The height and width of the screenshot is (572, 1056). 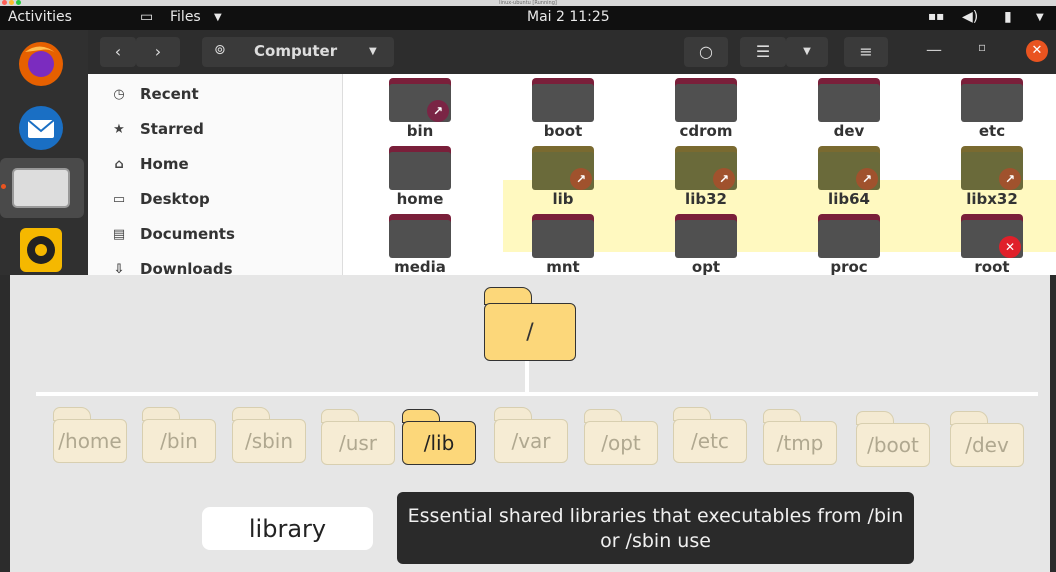 What do you see at coordinates (420, 131) in the screenshot?
I see `file-name: bin` at bounding box center [420, 131].